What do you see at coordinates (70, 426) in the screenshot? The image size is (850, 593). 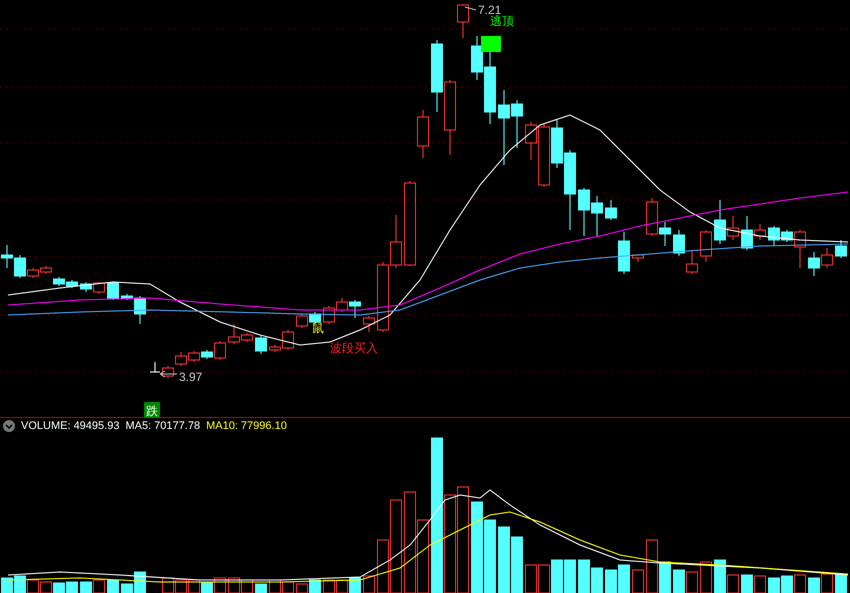 I see `volume-reading: VOLUME: 49495.93` at bounding box center [70, 426].